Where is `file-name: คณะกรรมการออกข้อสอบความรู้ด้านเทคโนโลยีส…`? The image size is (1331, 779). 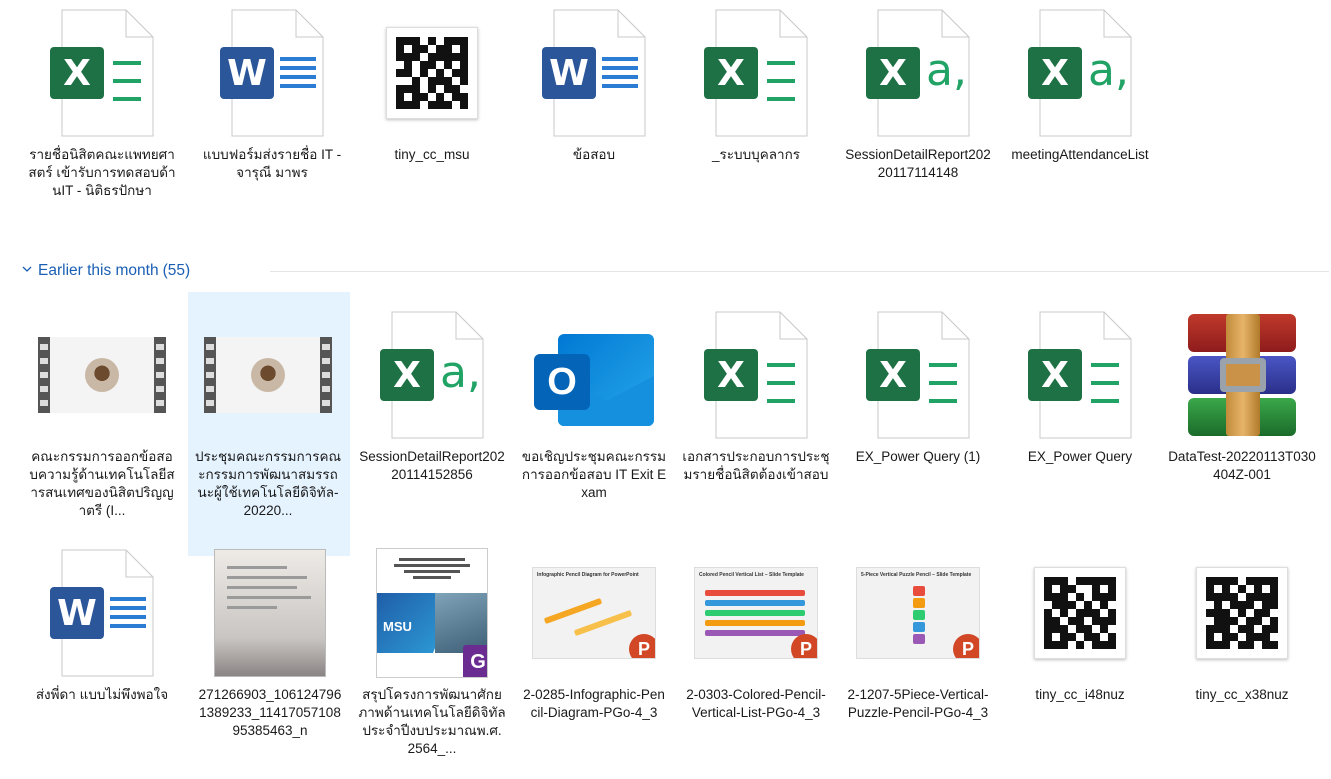 file-name: คณะกรรมการออกข้อสอบความรู้ด้านเทคโนโลยีส… is located at coordinates (102, 483).